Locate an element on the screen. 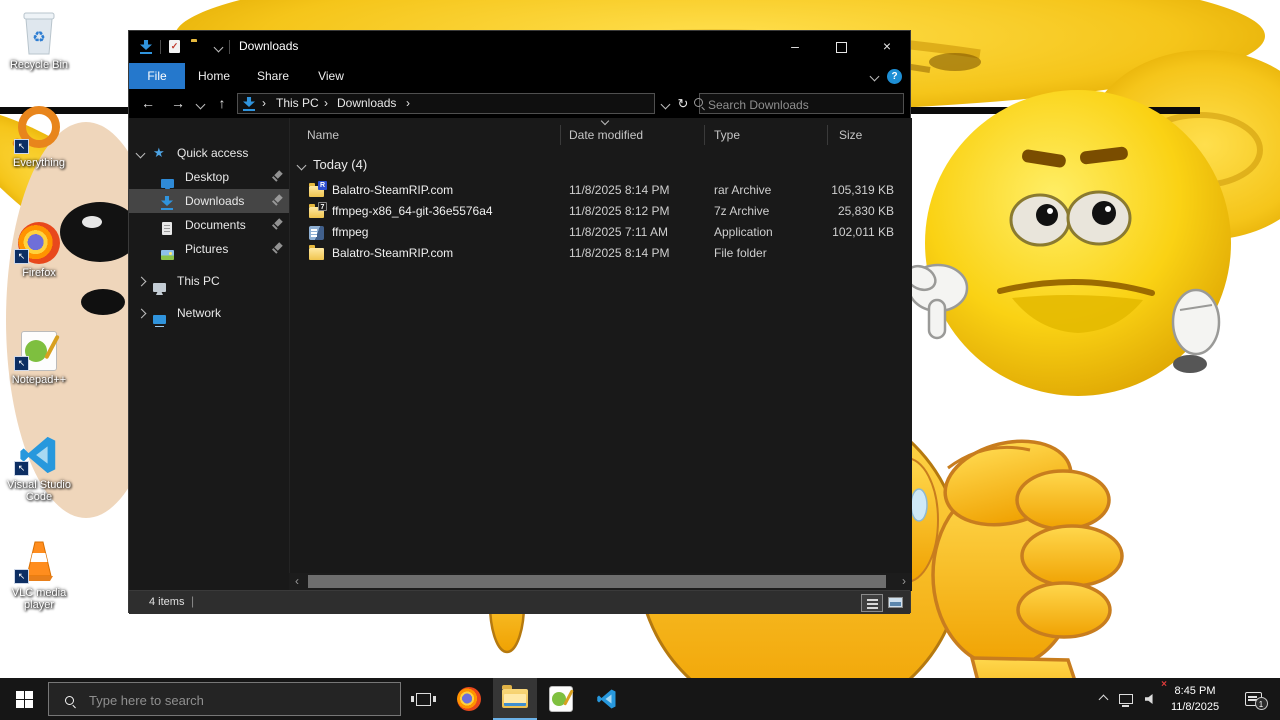 The width and height of the screenshot is (1280, 720). details-view-button is located at coordinates (872, 603).